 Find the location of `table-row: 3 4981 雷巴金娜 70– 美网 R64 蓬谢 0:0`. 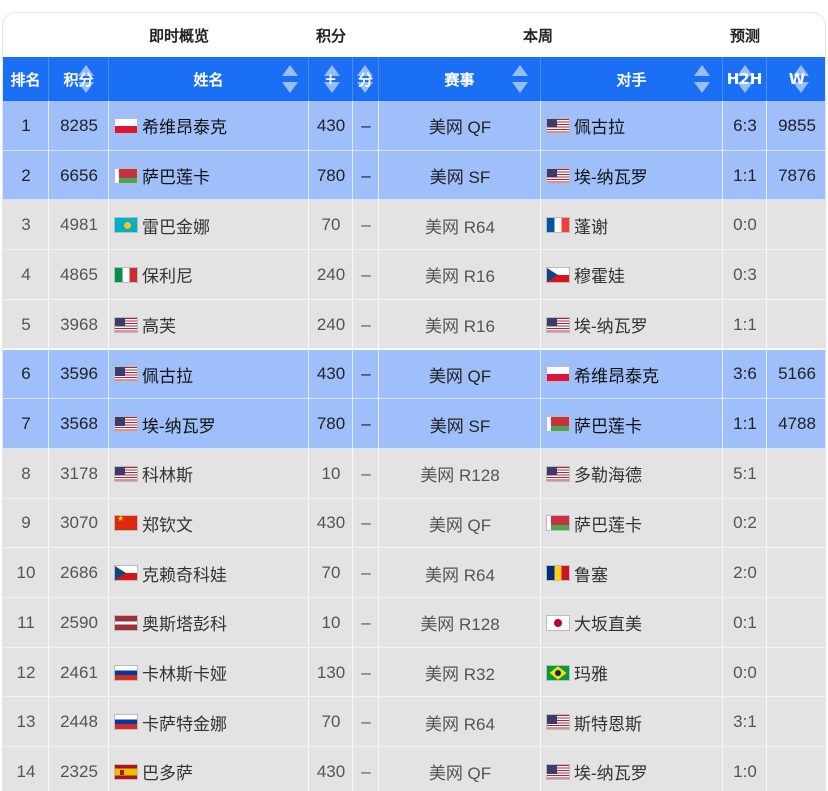

table-row: 3 4981 雷巴金娜 70– 美网 R64 蓬谢 0:0 is located at coordinates (414, 225).